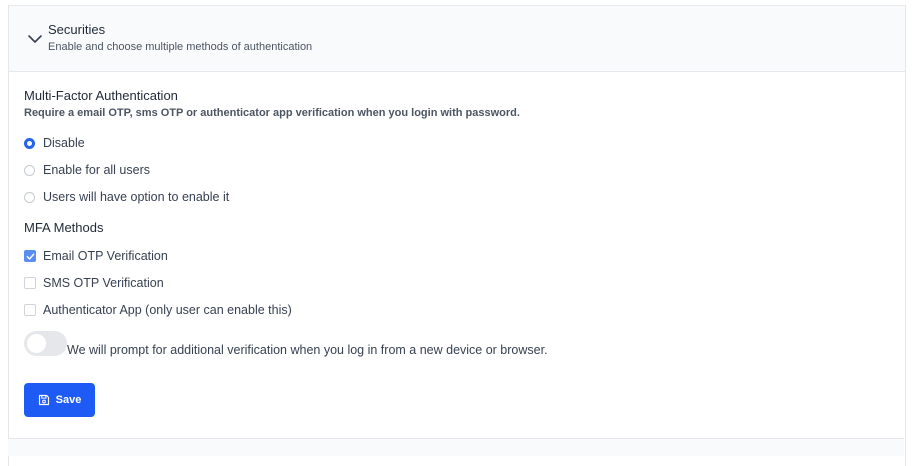  Describe the element at coordinates (77, 29) in the screenshot. I see `panel-title: Securities` at that location.